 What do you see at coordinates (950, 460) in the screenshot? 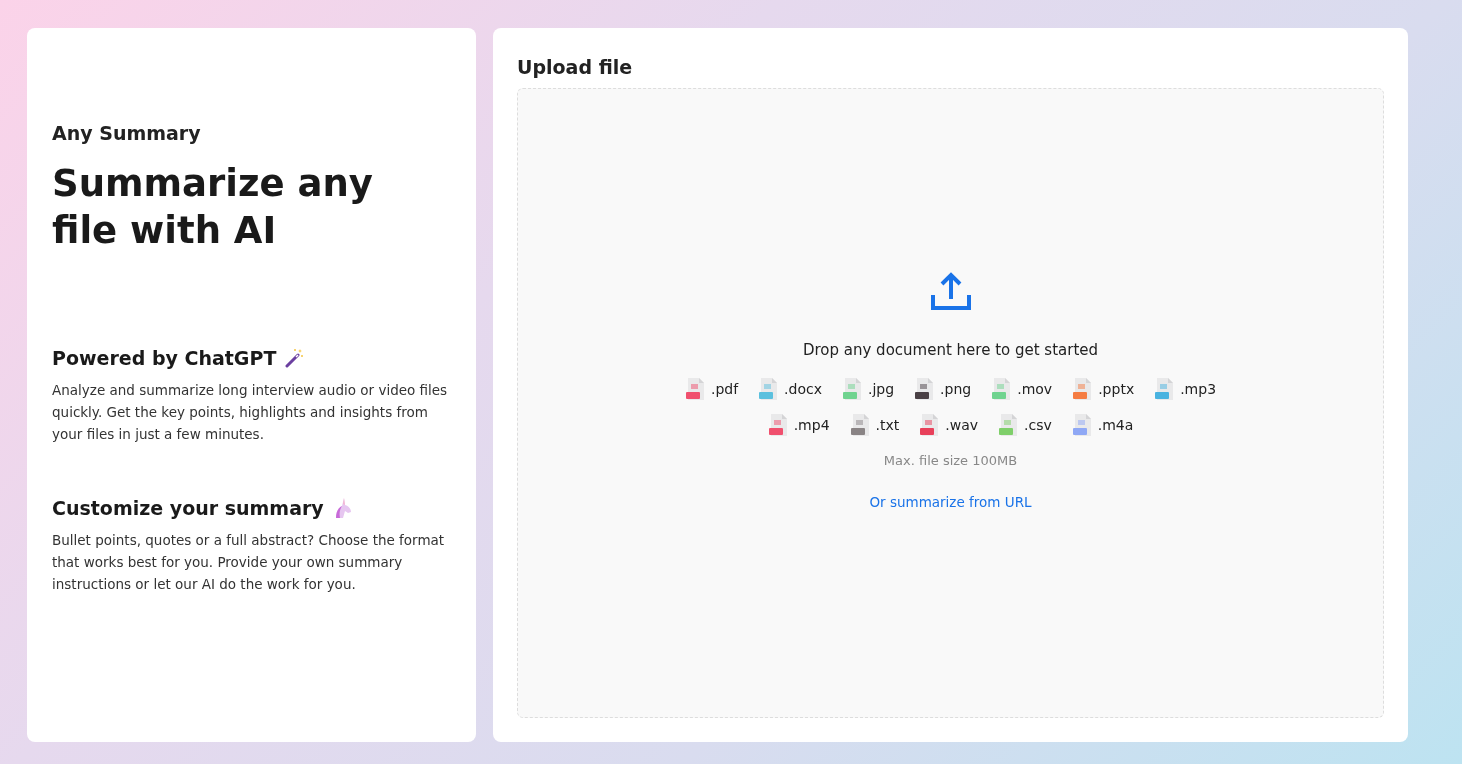
I see `file-size-limit: Max. file size 100MB` at bounding box center [950, 460].